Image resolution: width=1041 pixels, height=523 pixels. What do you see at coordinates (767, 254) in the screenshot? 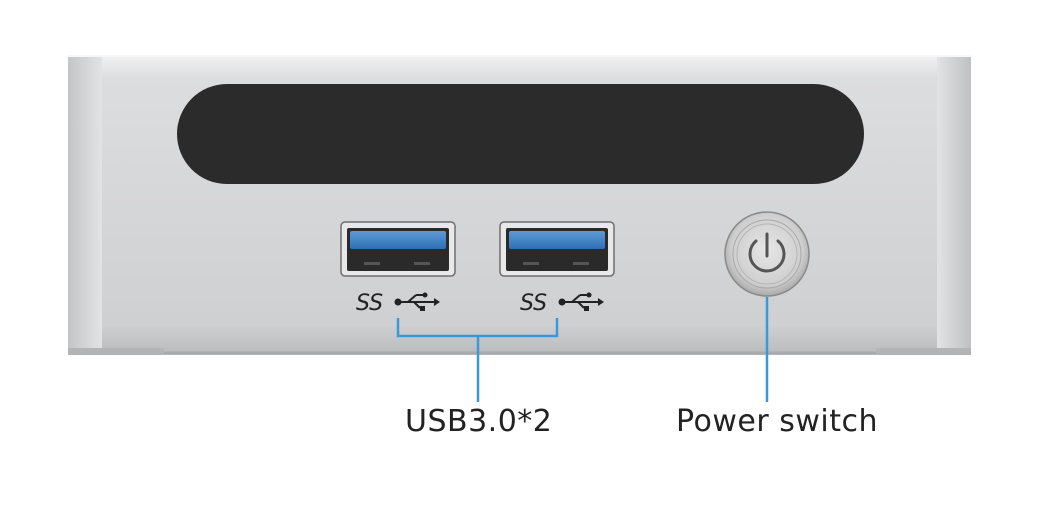
I see `power-button` at bounding box center [767, 254].